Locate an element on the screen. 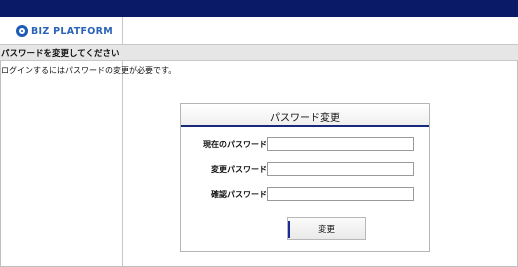 This screenshot has height=267, width=518. confirm-password-label: 確認パスワード is located at coordinates (239, 194).